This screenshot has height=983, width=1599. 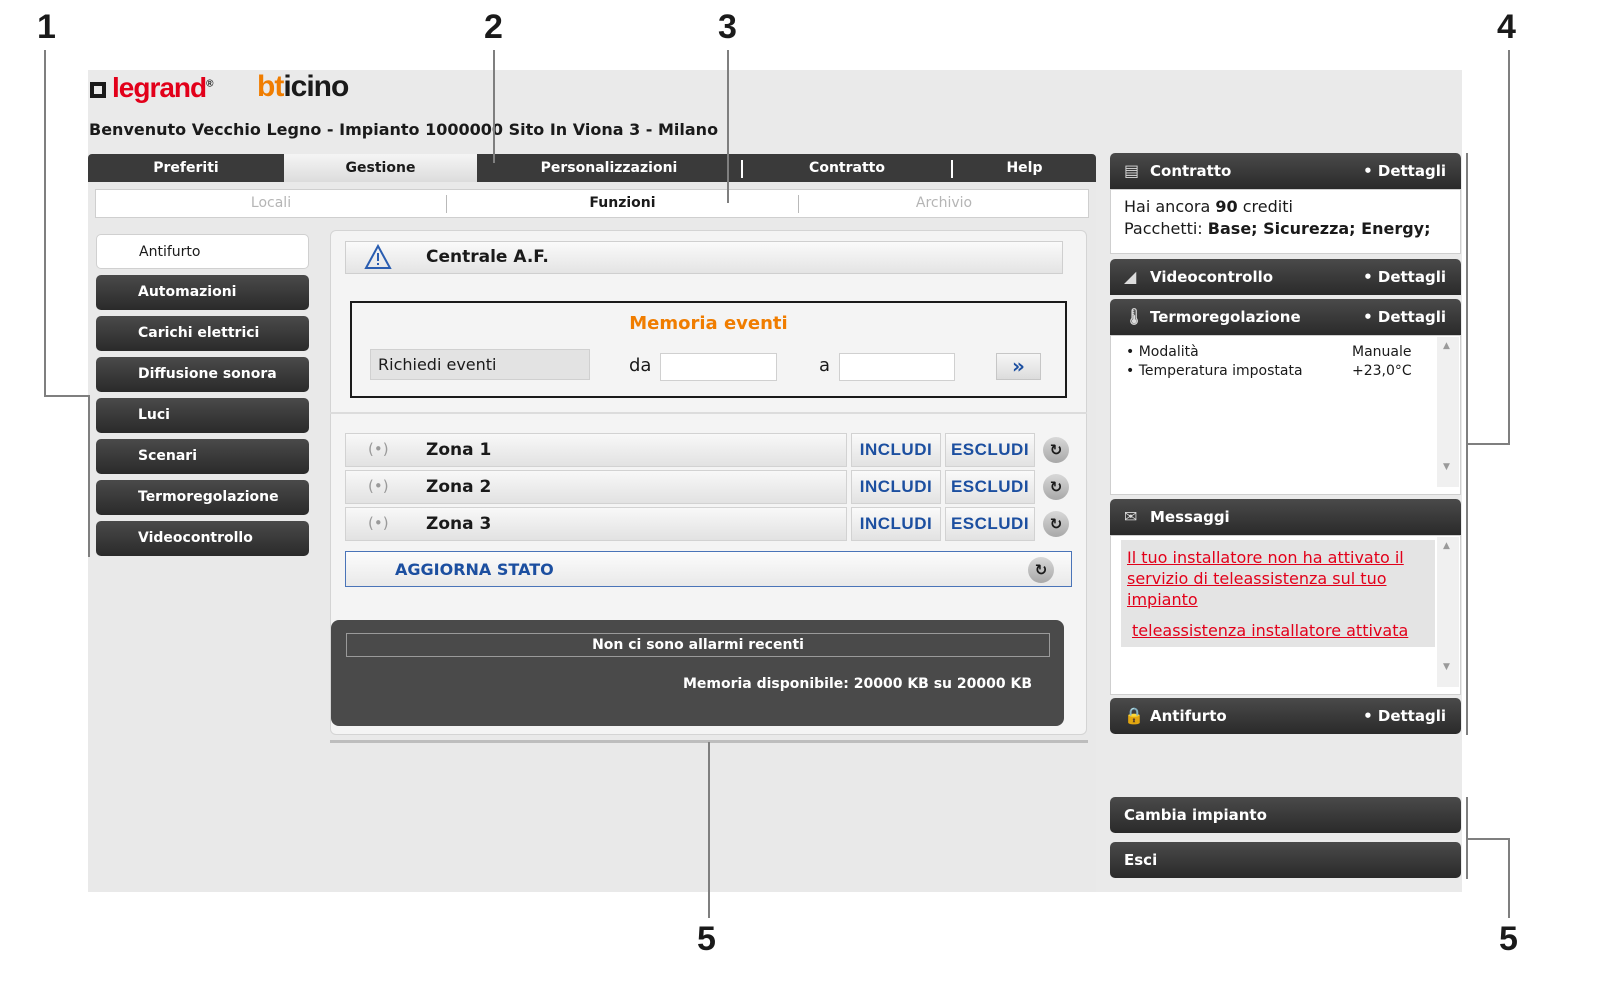 What do you see at coordinates (1041, 570) in the screenshot?
I see `refresh-all-icon: ↻` at bounding box center [1041, 570].